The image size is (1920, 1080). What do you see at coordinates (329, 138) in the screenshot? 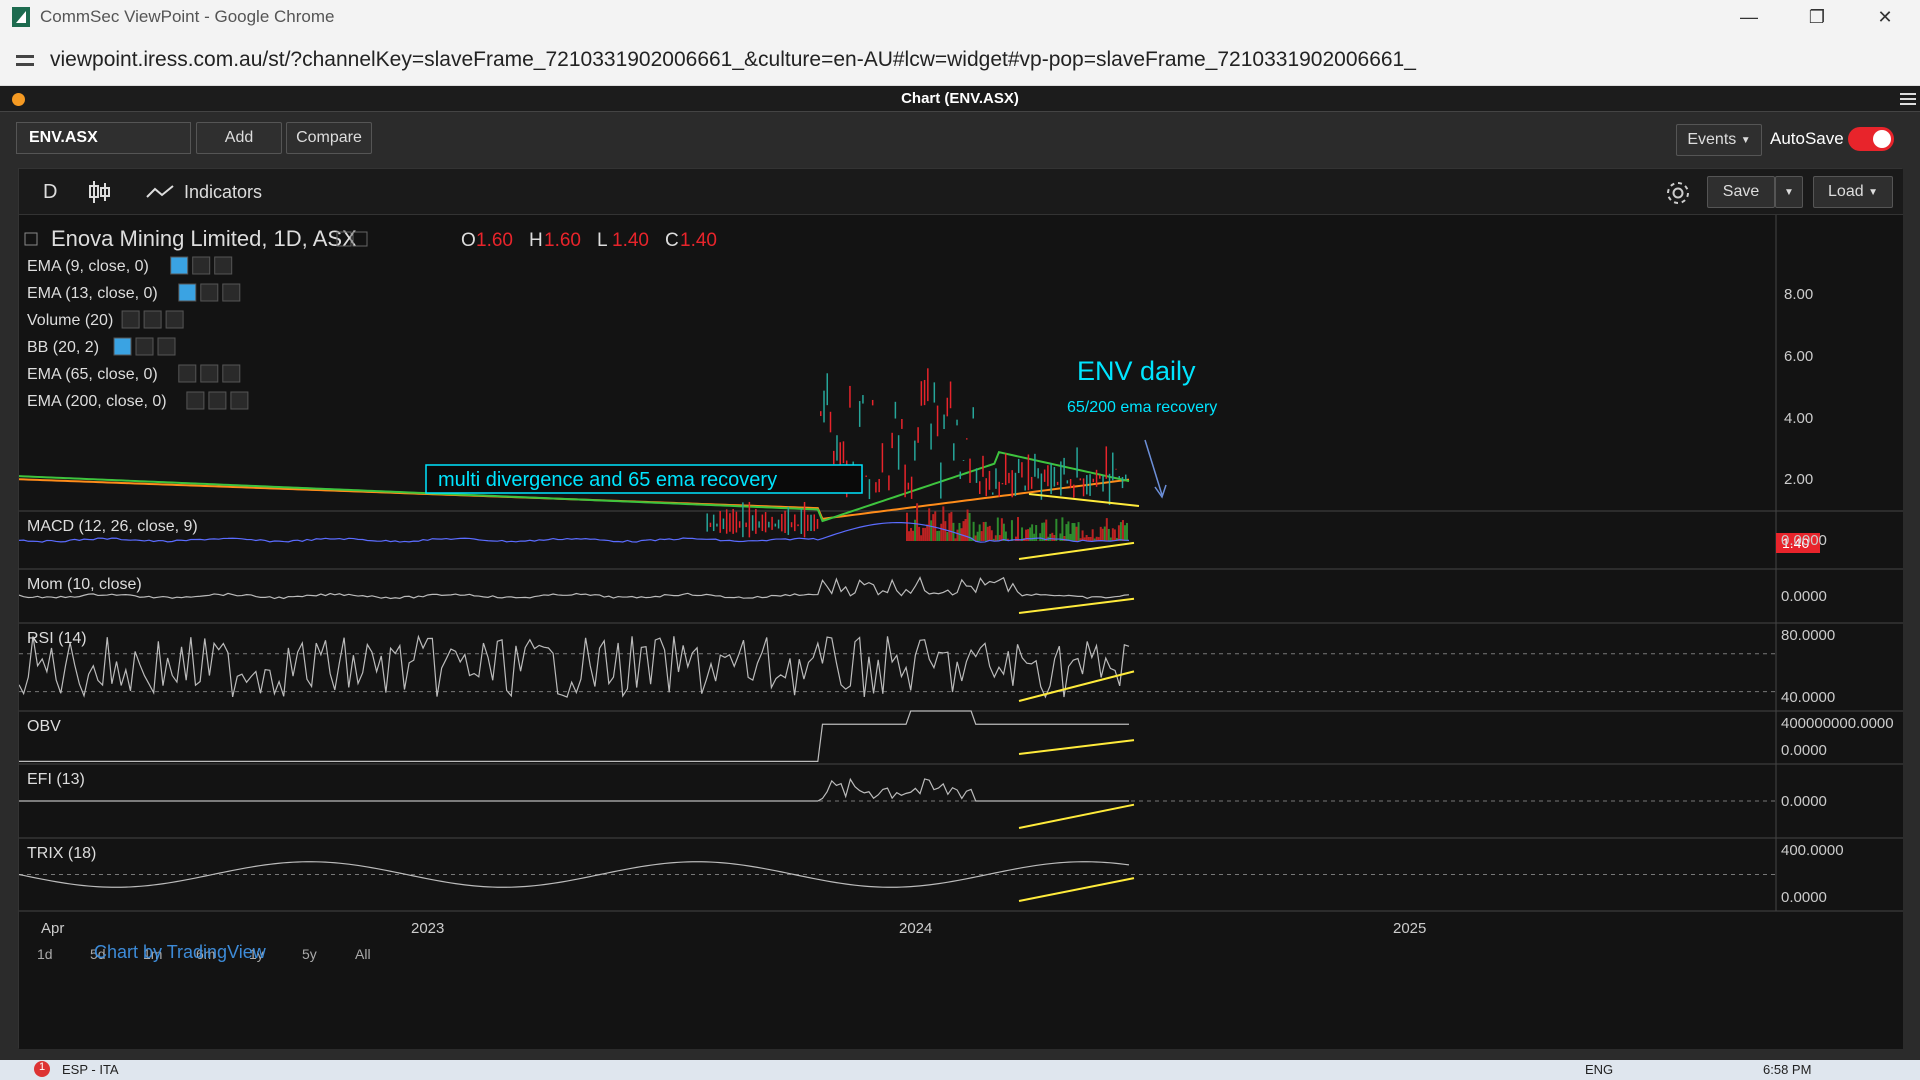
I see `compare-button: Compare` at bounding box center [329, 138].